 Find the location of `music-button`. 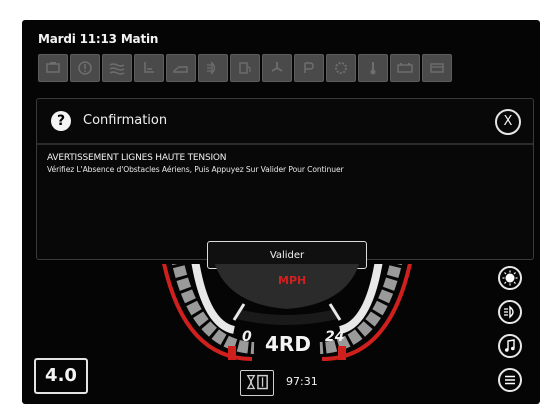

music-button is located at coordinates (510, 346).